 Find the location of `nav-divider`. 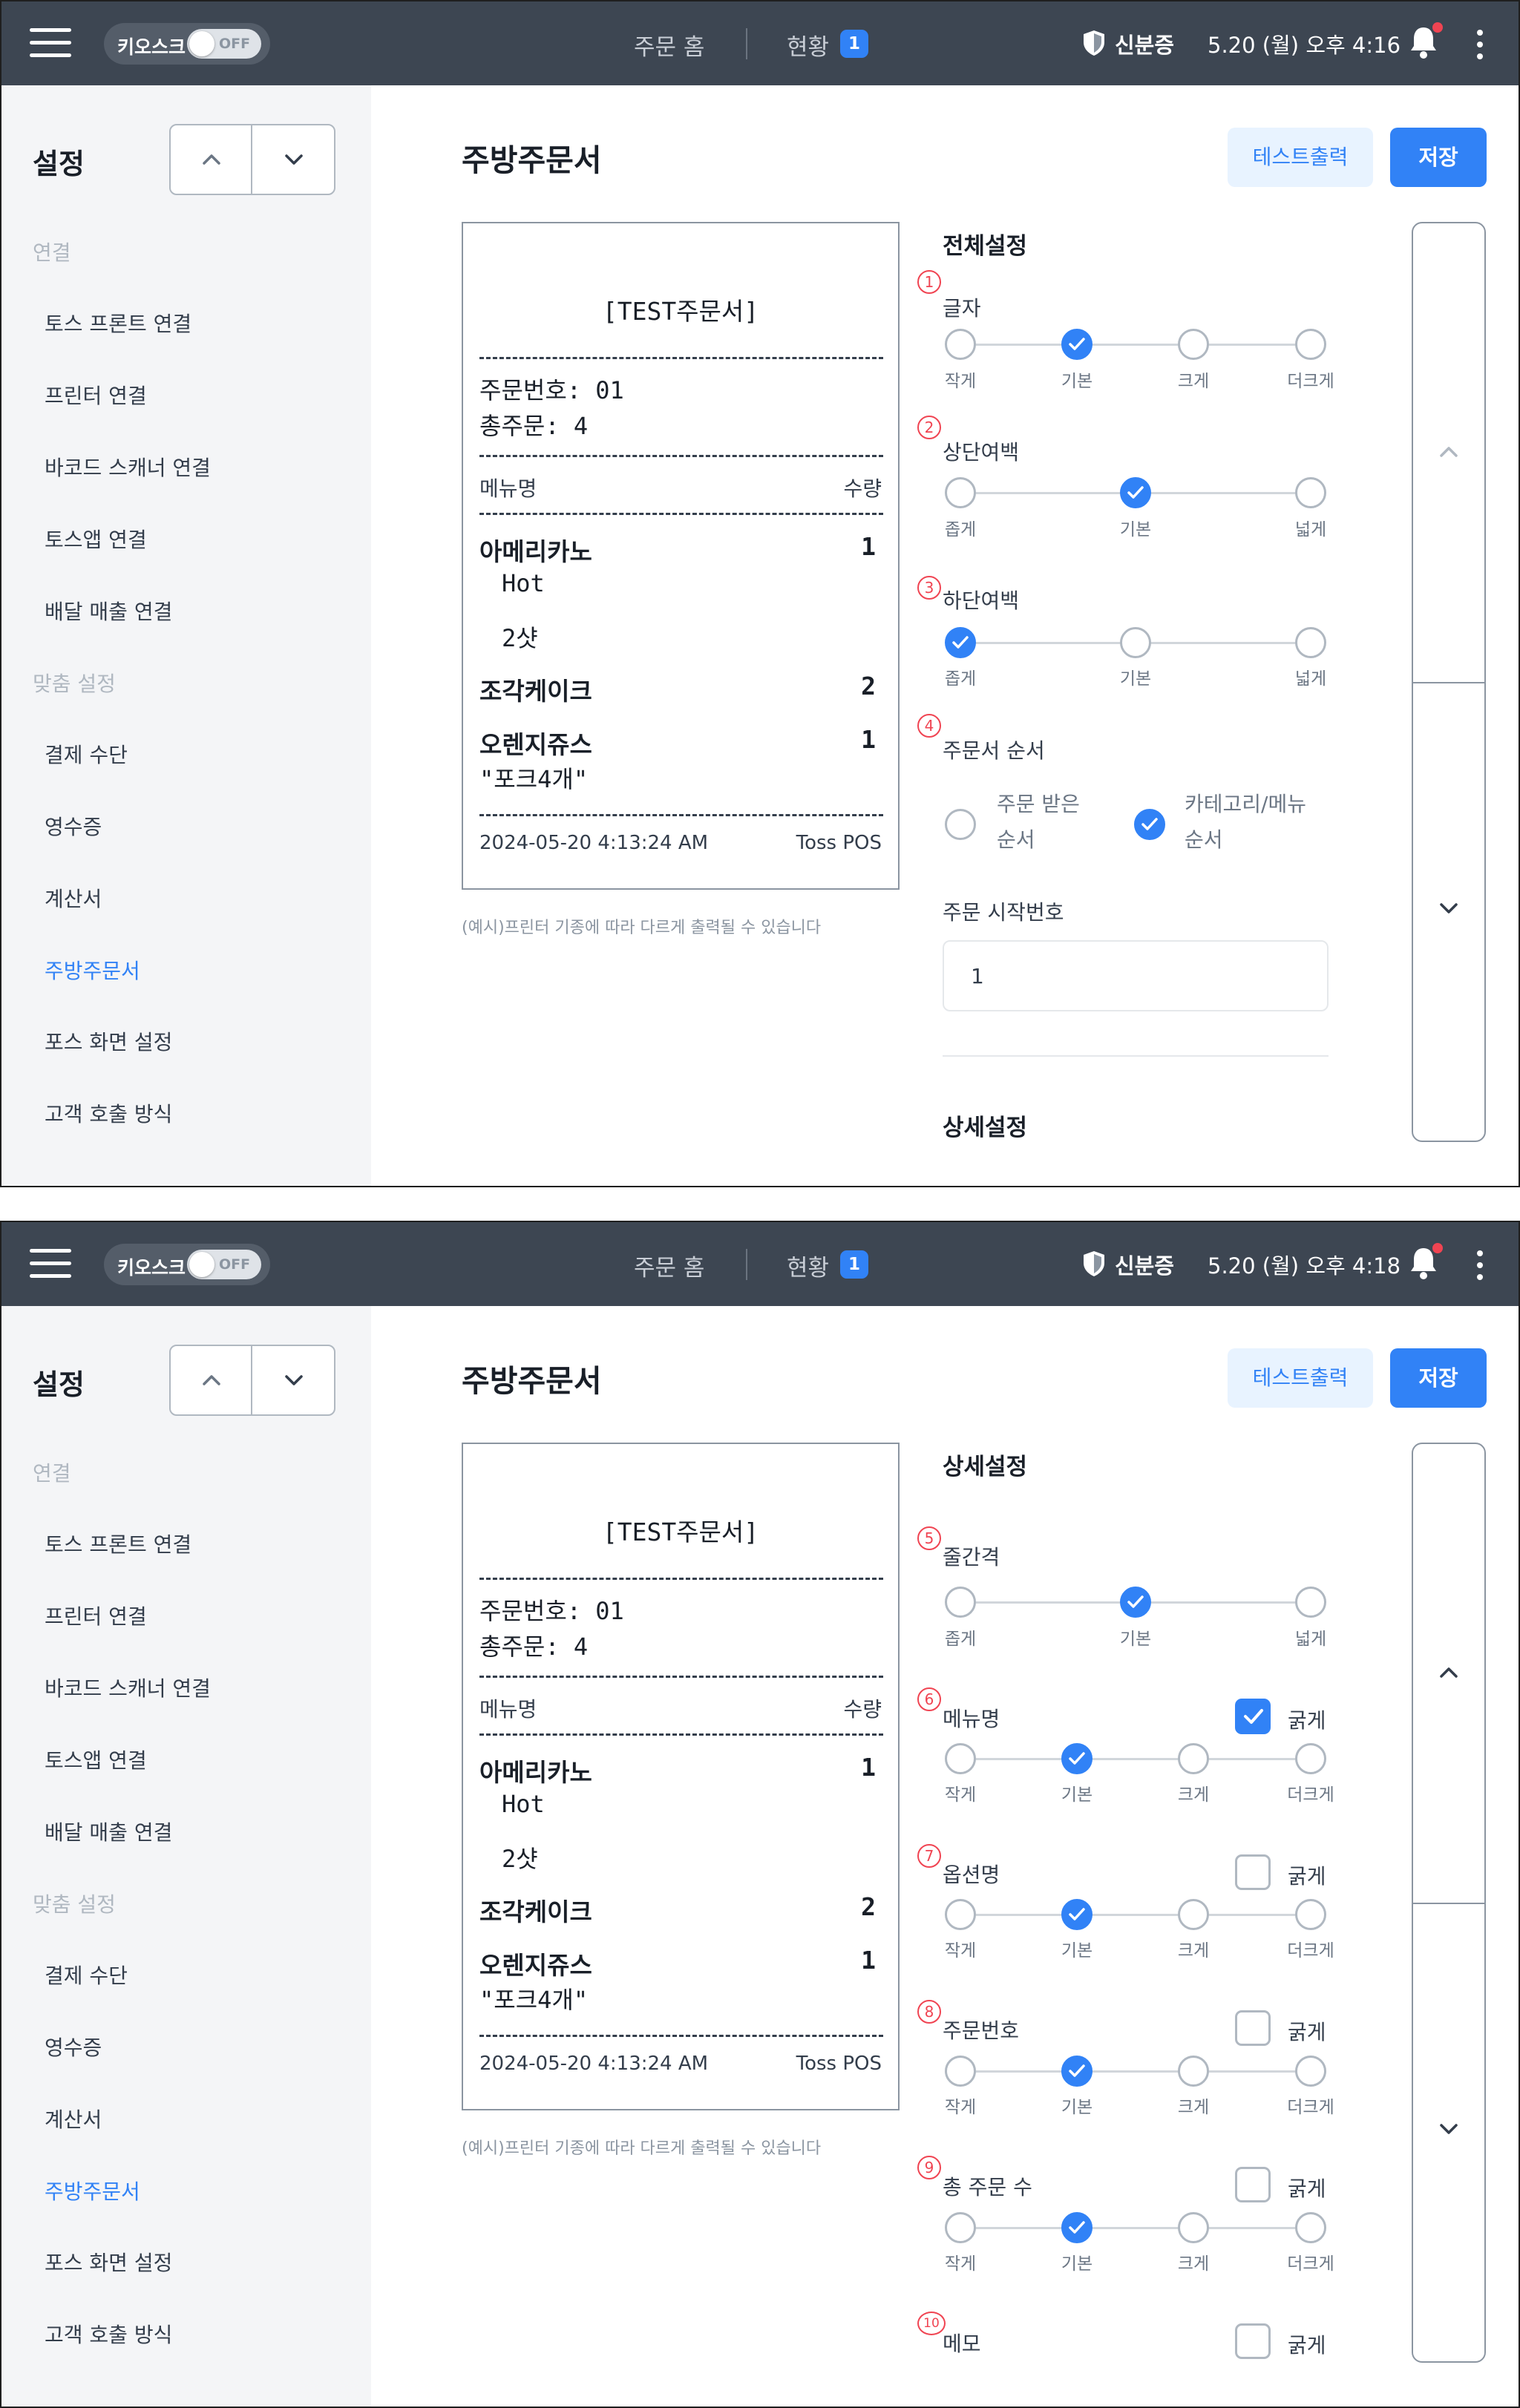

nav-divider is located at coordinates (746, 1264).